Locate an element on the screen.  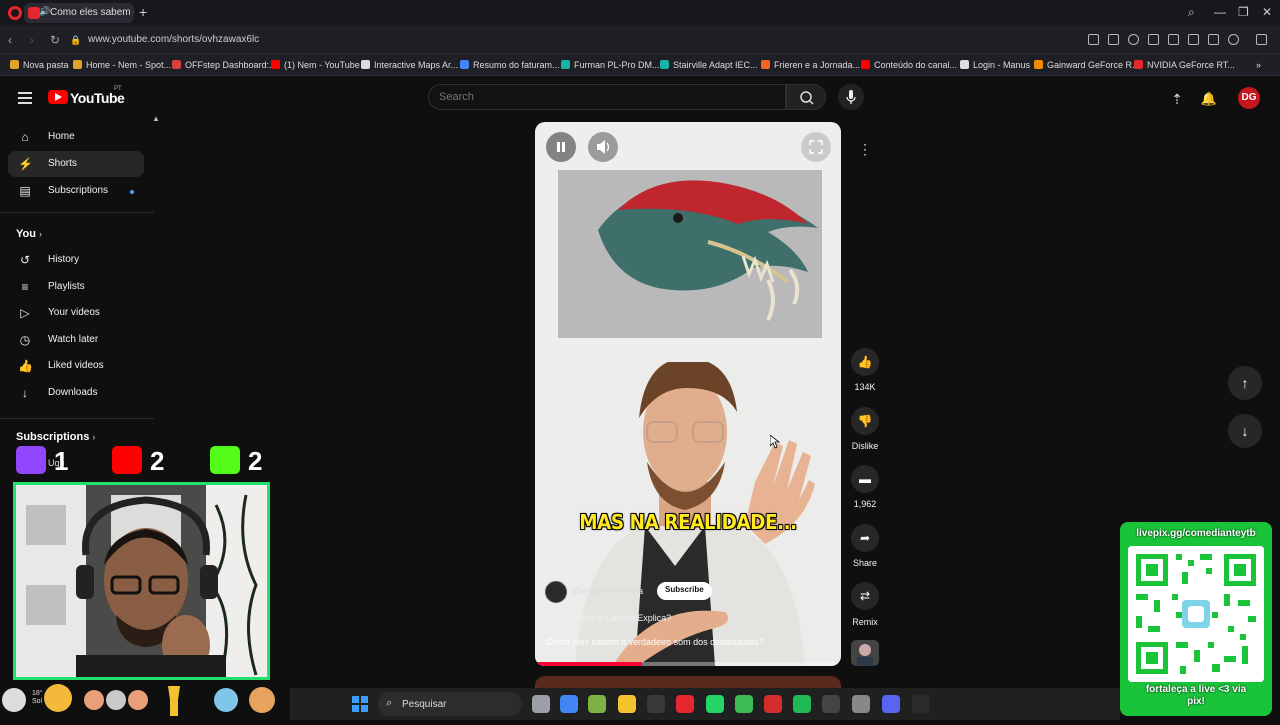
maximize-button: ❐ is located at coordinates (1243, 12).